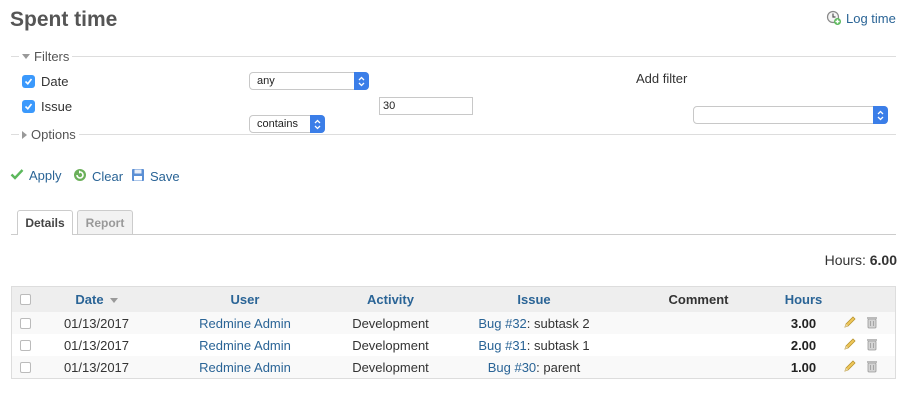 The image size is (907, 393). I want to click on column-comment: Comment, so click(698, 299).